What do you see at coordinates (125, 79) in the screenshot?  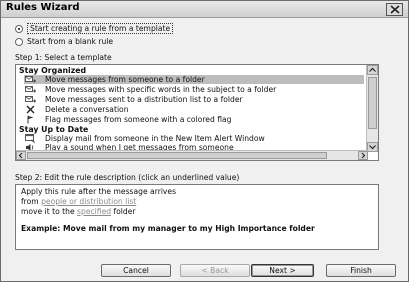 I see `list-item-label: Move messages from someone to a folder` at bounding box center [125, 79].